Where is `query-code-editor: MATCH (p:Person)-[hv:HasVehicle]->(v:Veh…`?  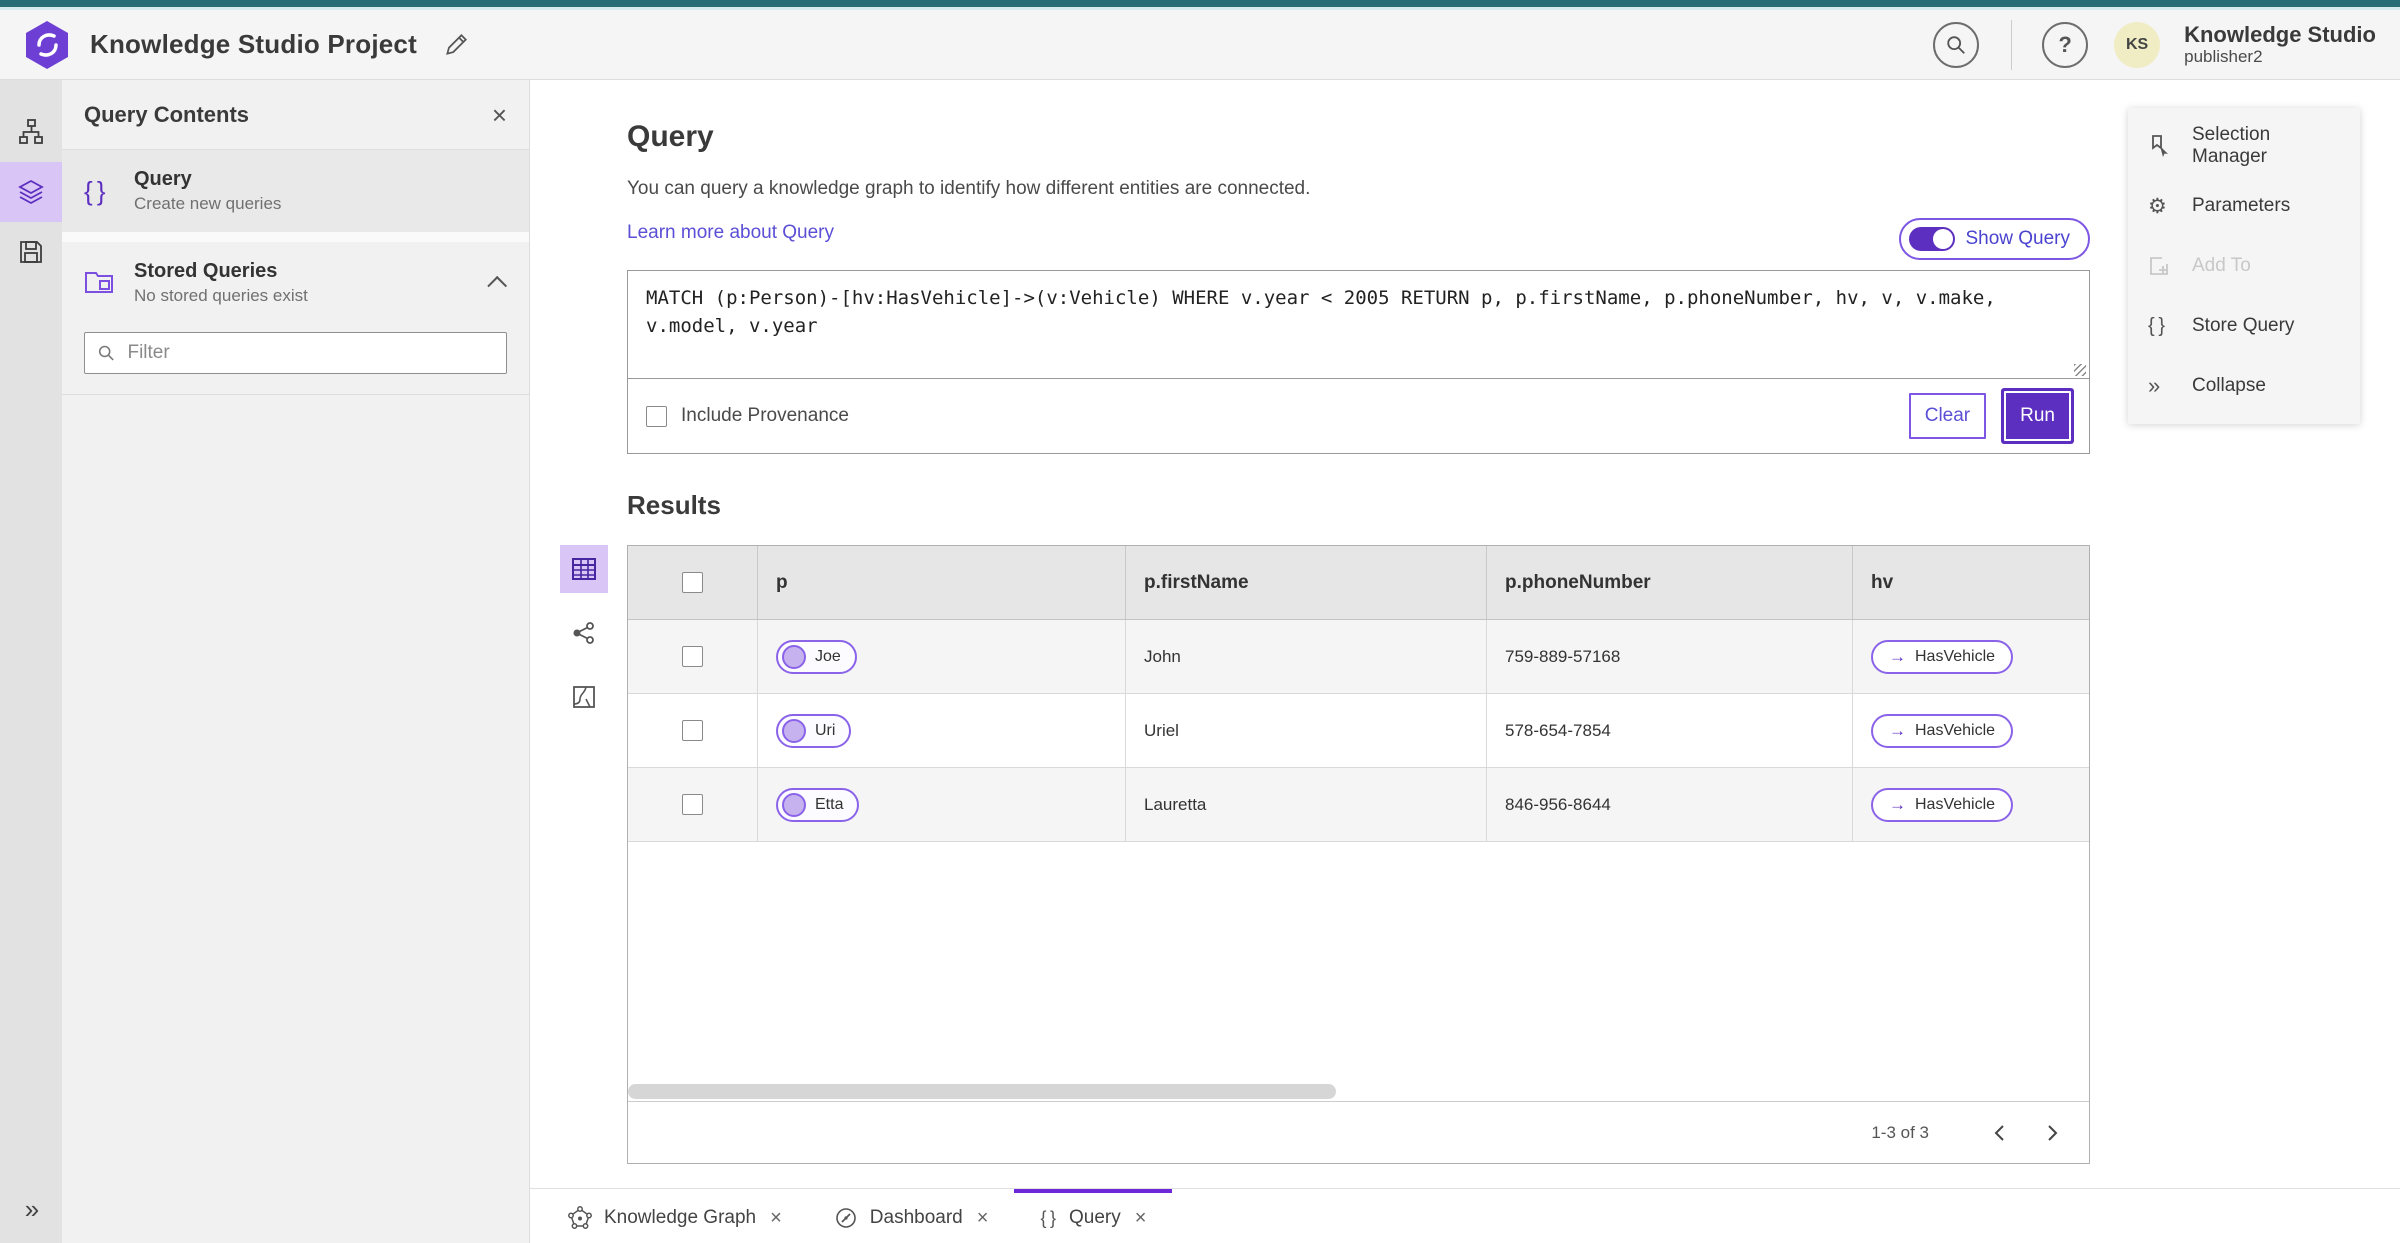 query-code-editor: MATCH (p:Person)-[hv:HasVehicle]->(v:Veh… is located at coordinates (1358, 325).